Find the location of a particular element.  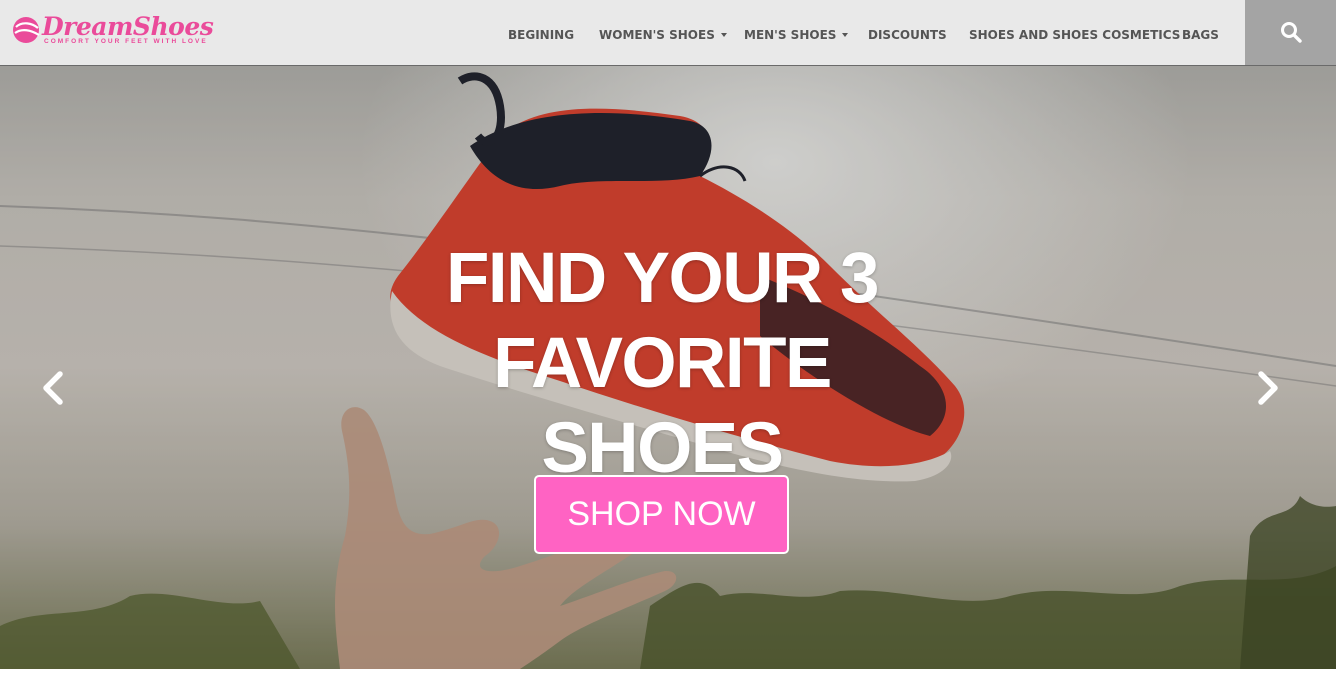

hero-headline-line: FIND YOUR 3 is located at coordinates (662, 278).